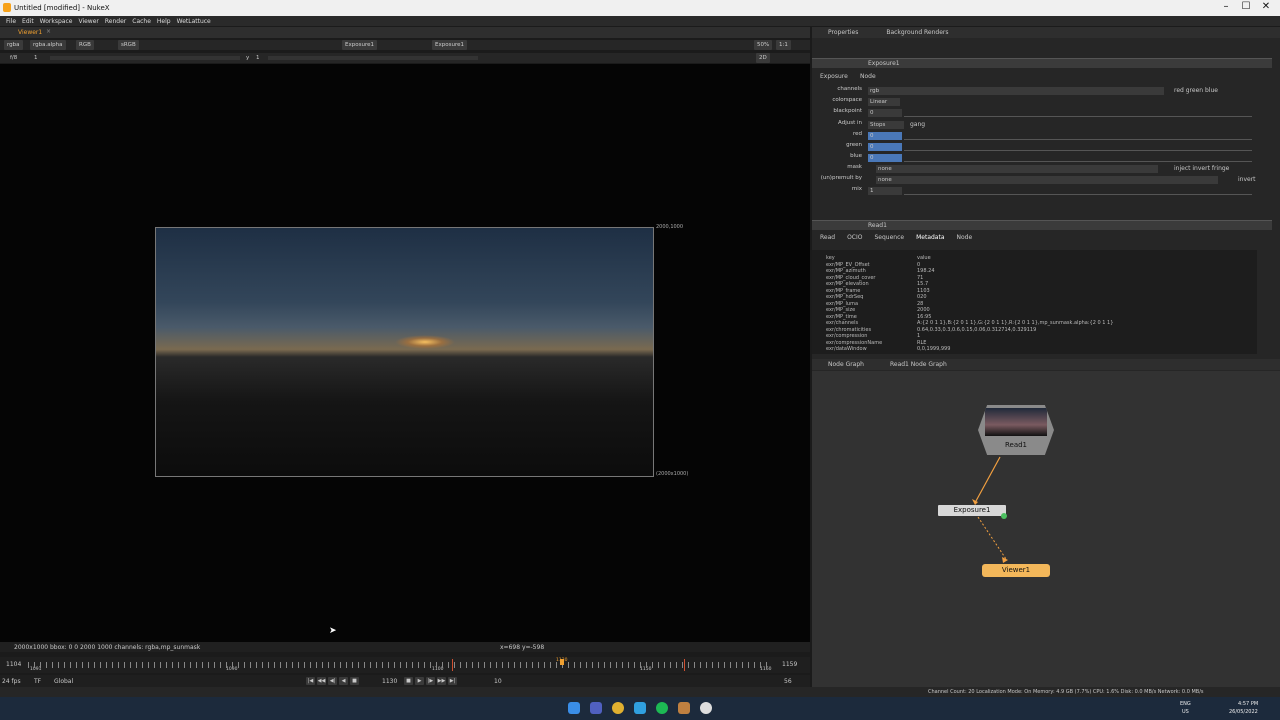  I want to click on out-point-marker, so click(684, 665).